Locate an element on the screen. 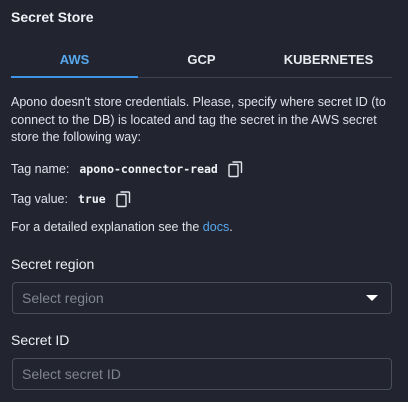 The height and width of the screenshot is (402, 408). provider-tabs: AWS GCP KUBERNETES is located at coordinates (201, 63).